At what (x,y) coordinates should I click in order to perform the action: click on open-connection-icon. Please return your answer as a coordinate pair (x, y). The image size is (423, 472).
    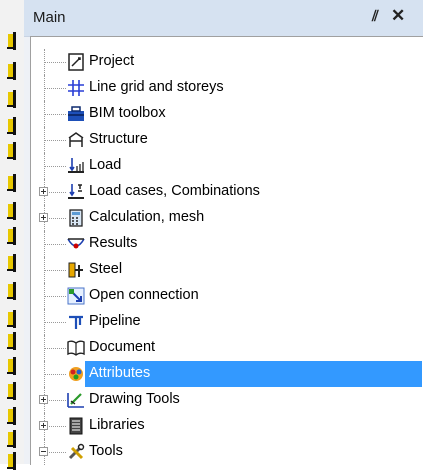
    Looking at the image, I should click on (76, 296).